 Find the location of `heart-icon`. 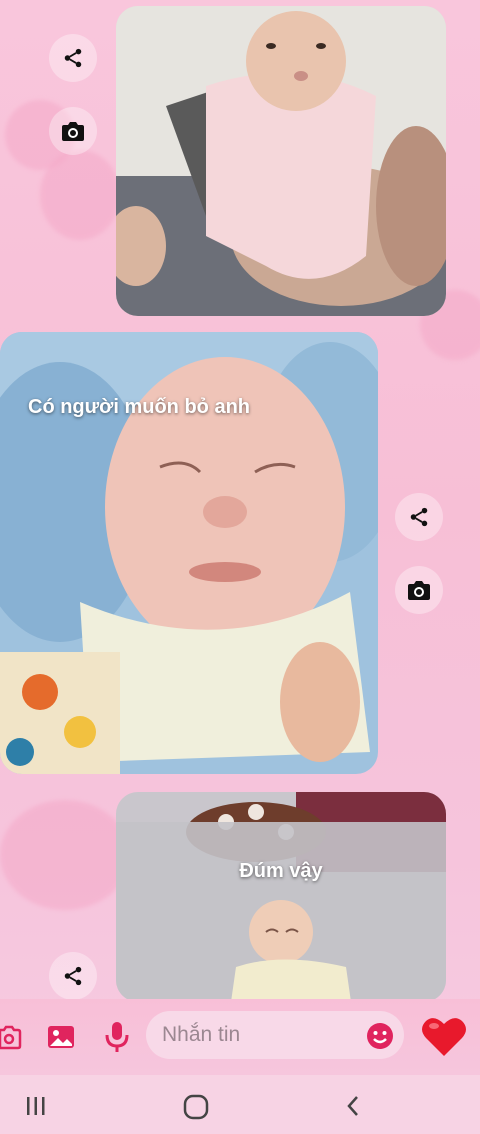

heart-icon is located at coordinates (444, 1037).